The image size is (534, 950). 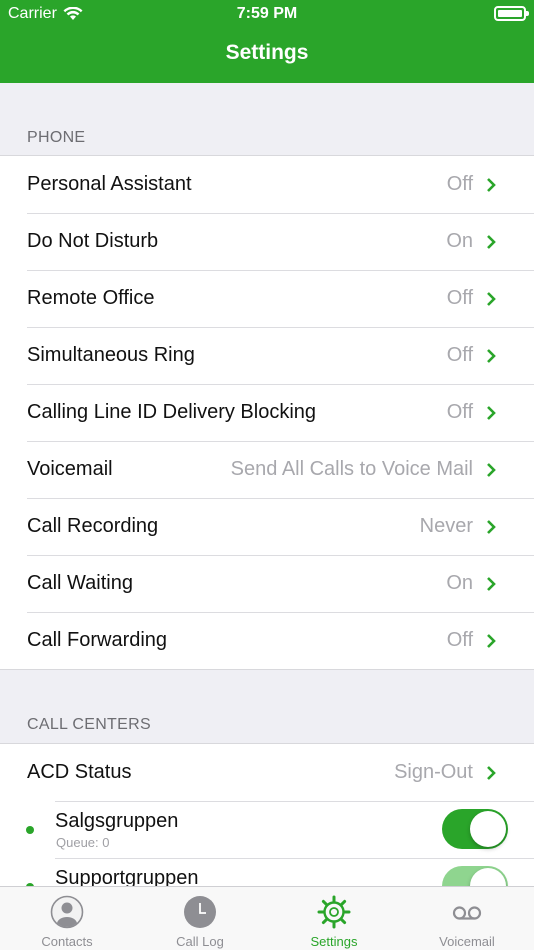 What do you see at coordinates (511, 13) in the screenshot?
I see `battery-icon` at bounding box center [511, 13].